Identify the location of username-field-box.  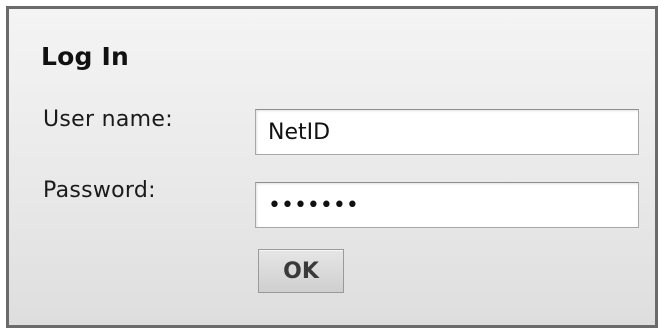
(447, 132).